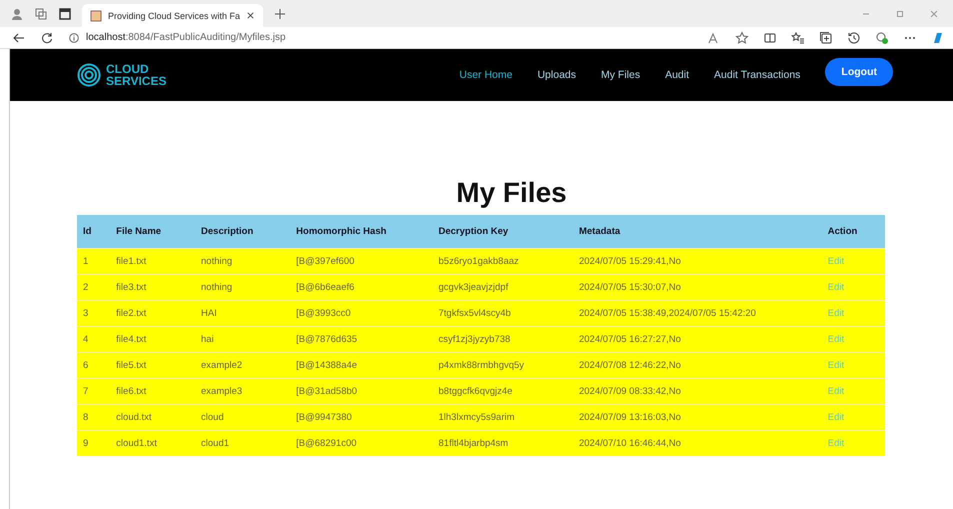 The width and height of the screenshot is (953, 509). What do you see at coordinates (667, 313) in the screenshot?
I see `table-cell: 2024/07/05 15:38:49,2024/07/05 15:42:20` at bounding box center [667, 313].